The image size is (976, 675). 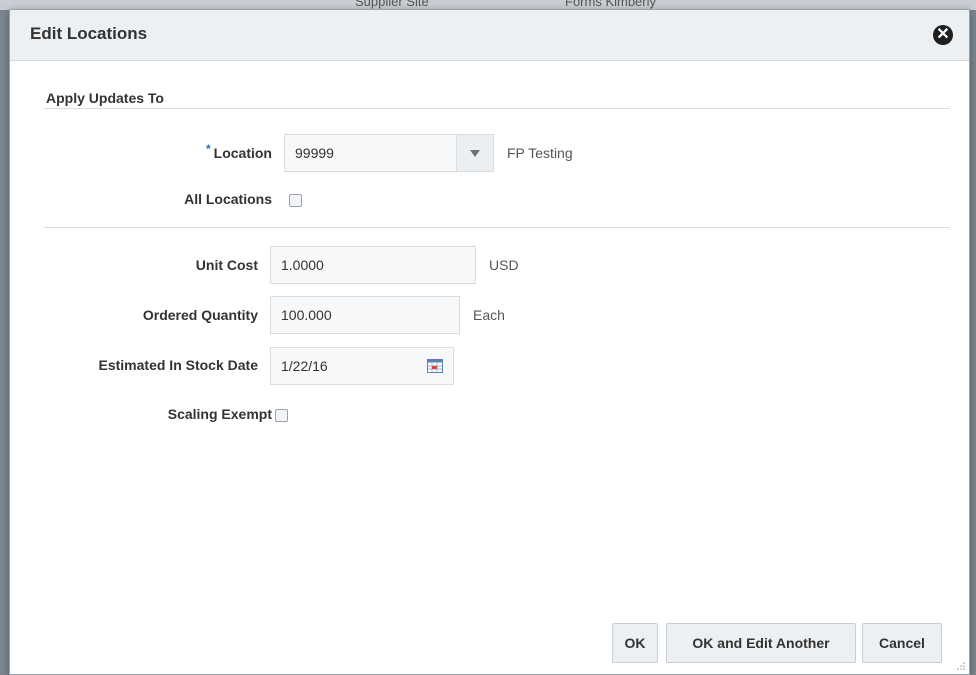 What do you see at coordinates (178, 365) in the screenshot?
I see `estimated-in-stock-date-label: Estimated In Stock Date` at bounding box center [178, 365].